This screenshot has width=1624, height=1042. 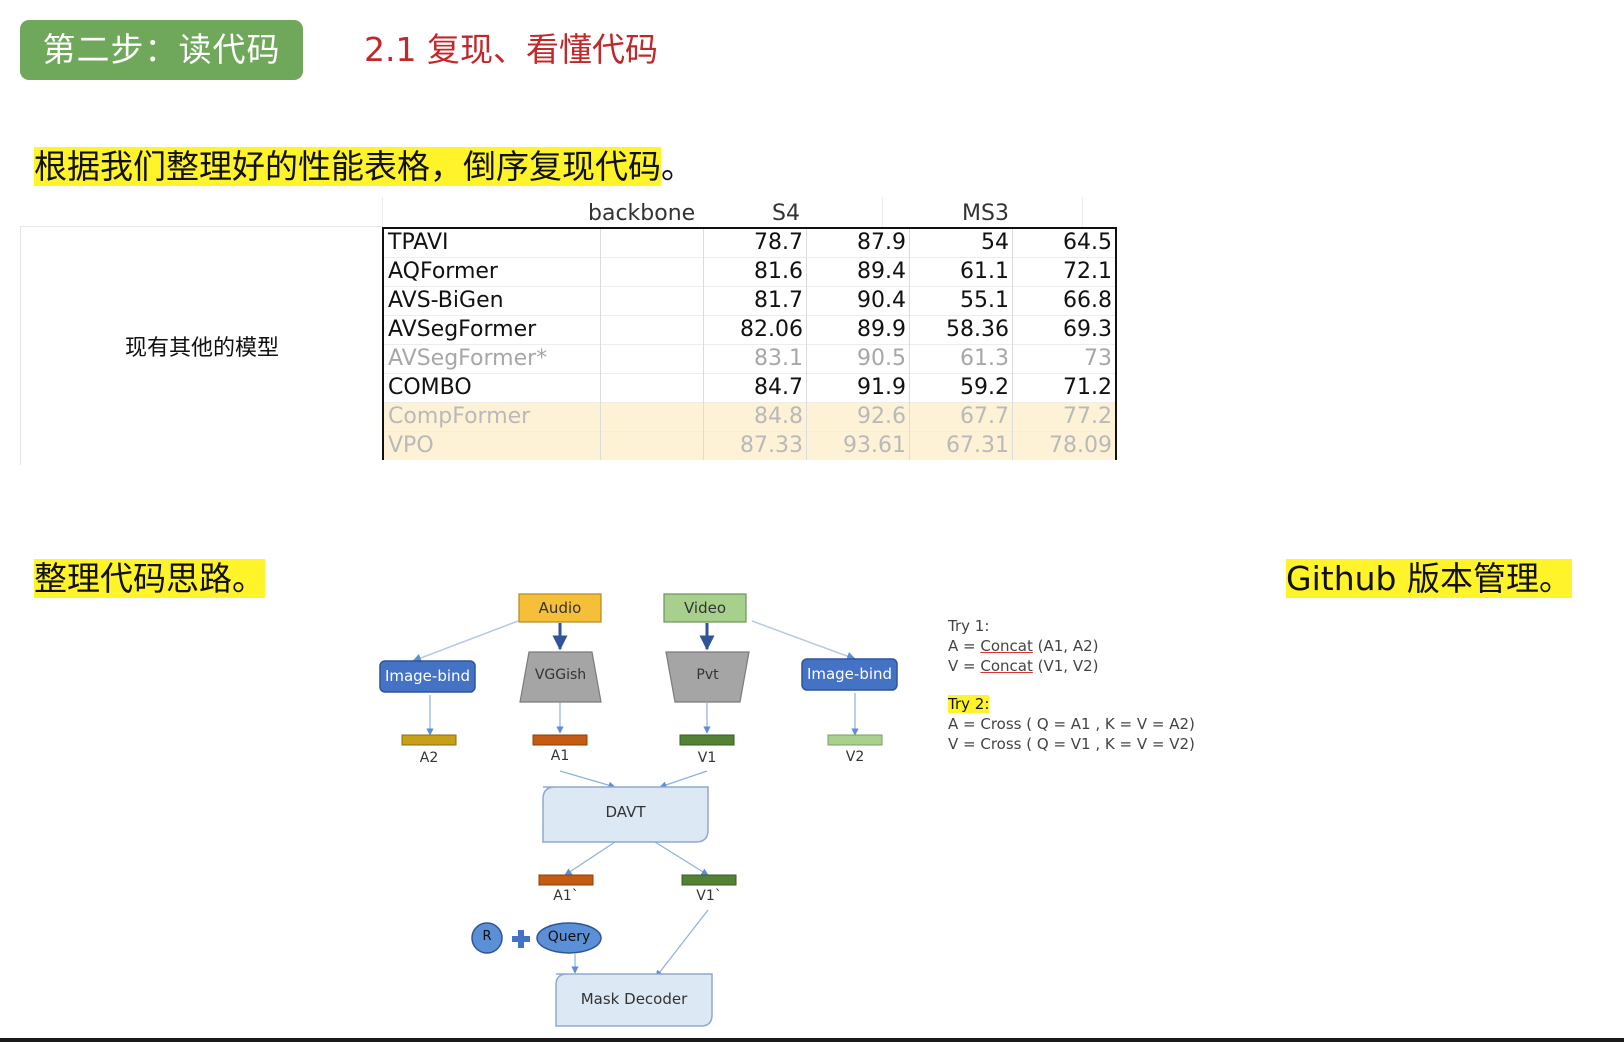 What do you see at coordinates (1412, 578) in the screenshot?
I see `github-text: Github 版本管理` at bounding box center [1412, 578].